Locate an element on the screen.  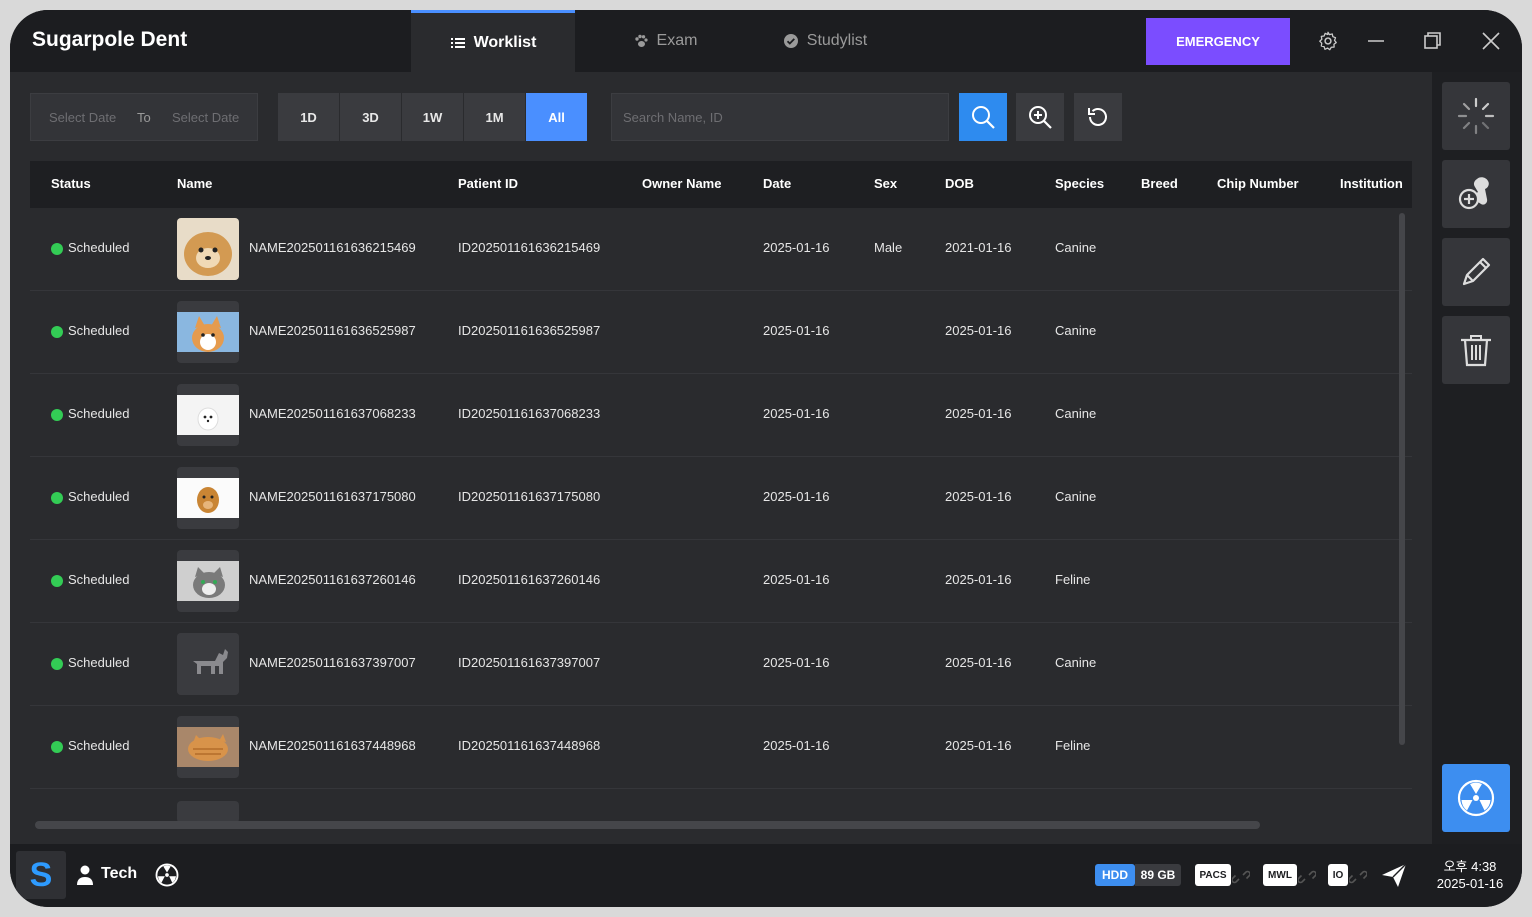
col-status: Status is located at coordinates (71, 183).